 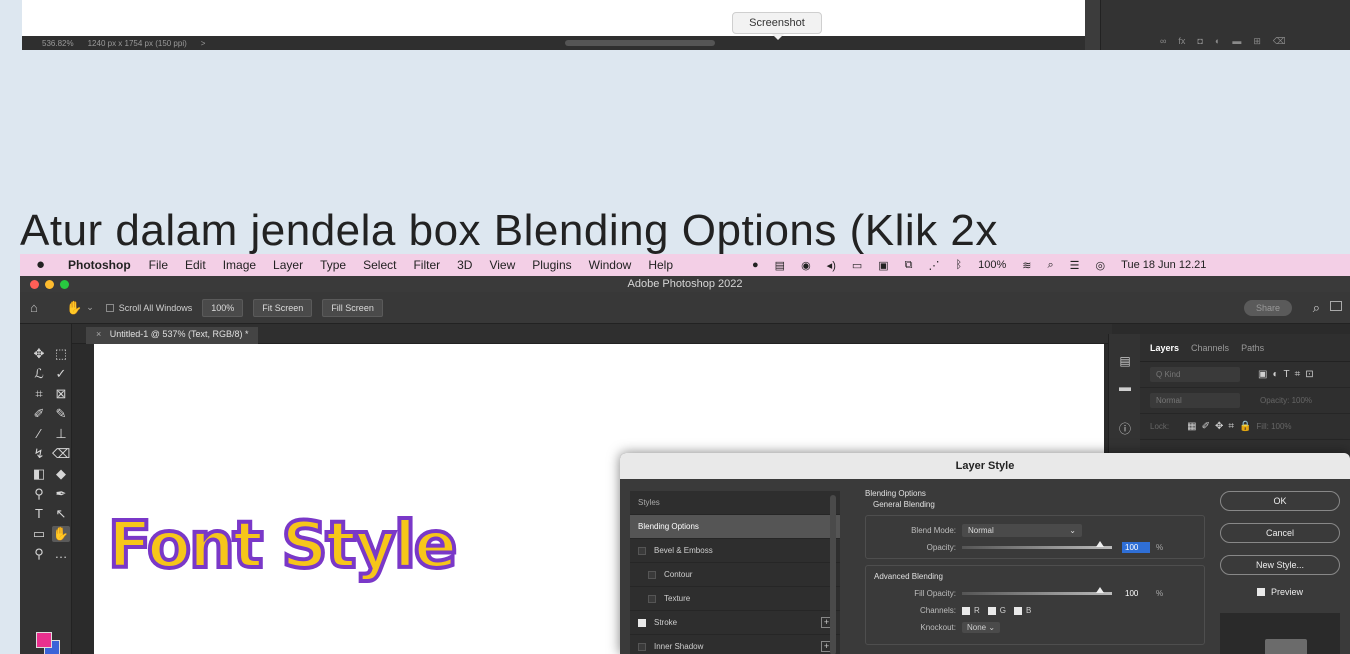 What do you see at coordinates (98, 334) in the screenshot?
I see `close-tab-icon: ×` at bounding box center [98, 334].